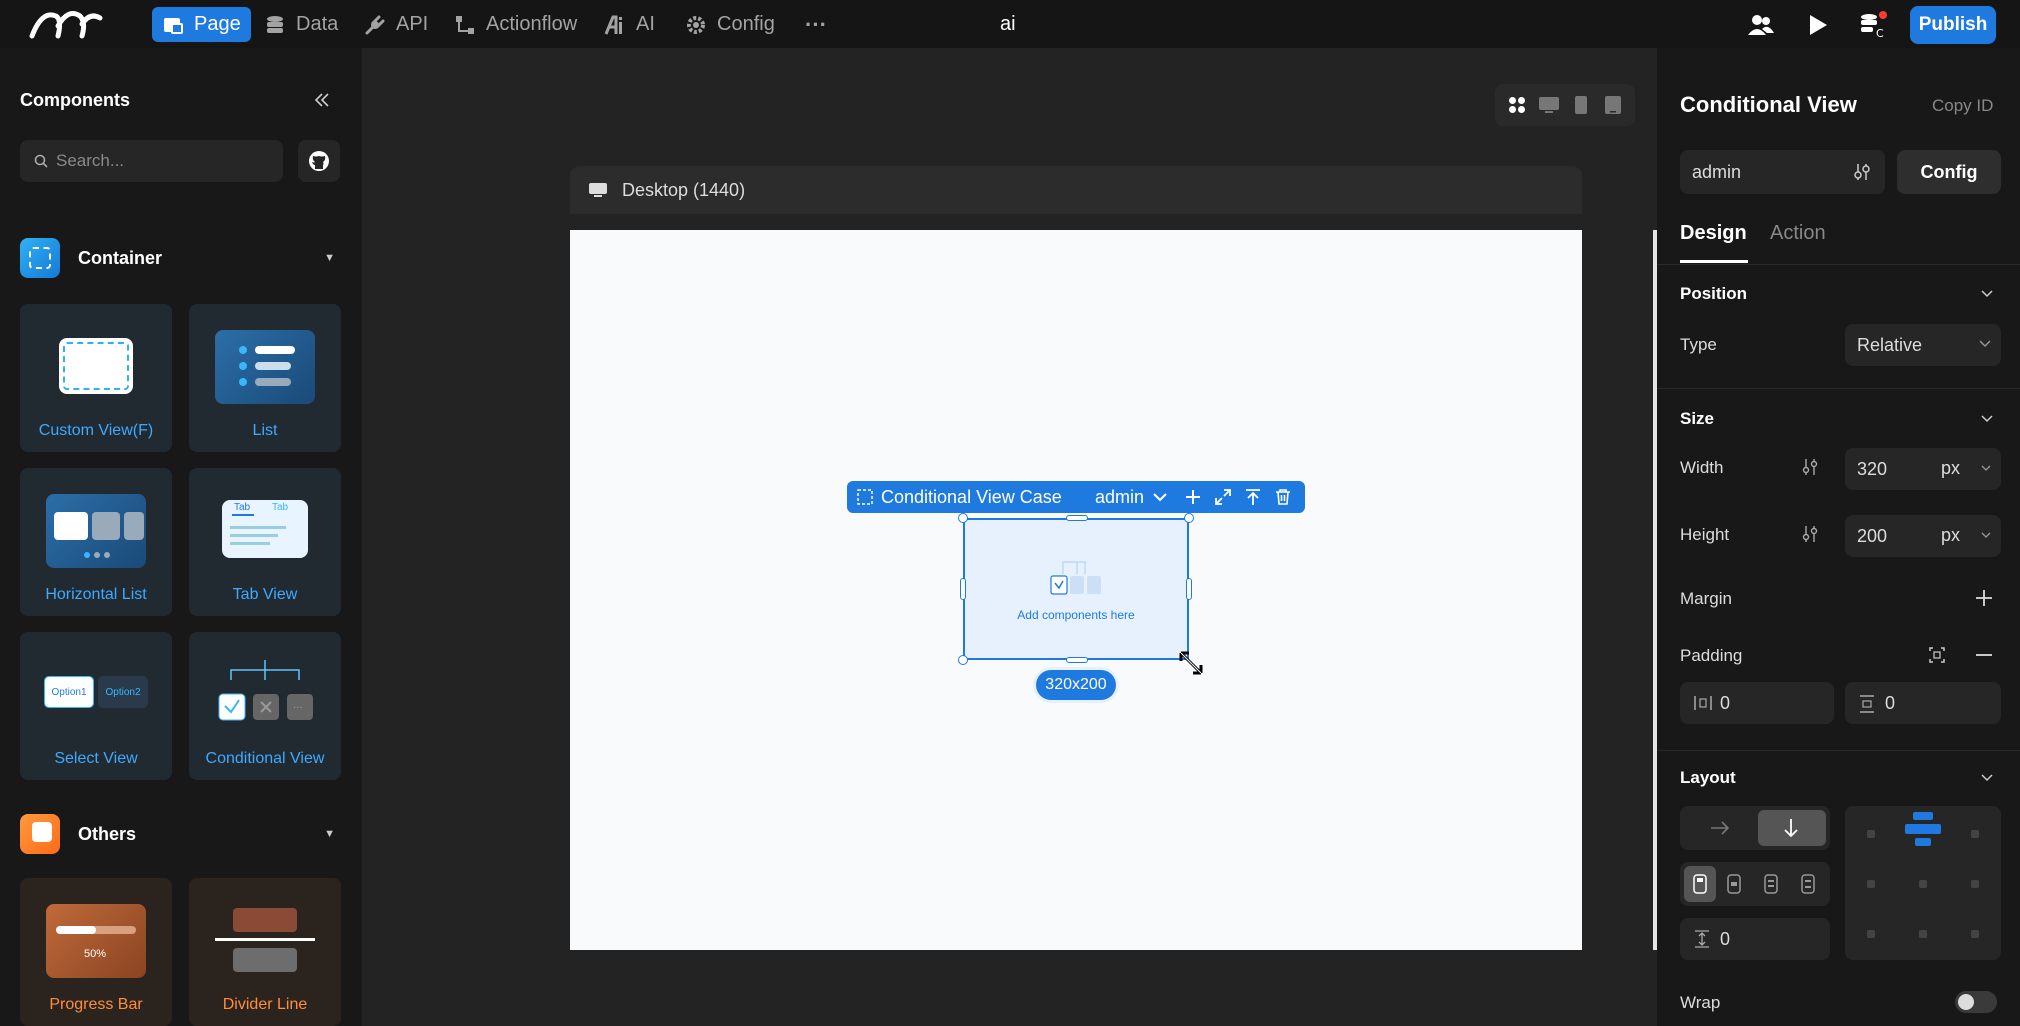 This screenshot has width=2020, height=1026. I want to click on position-type-select: Relative, so click(1923, 345).